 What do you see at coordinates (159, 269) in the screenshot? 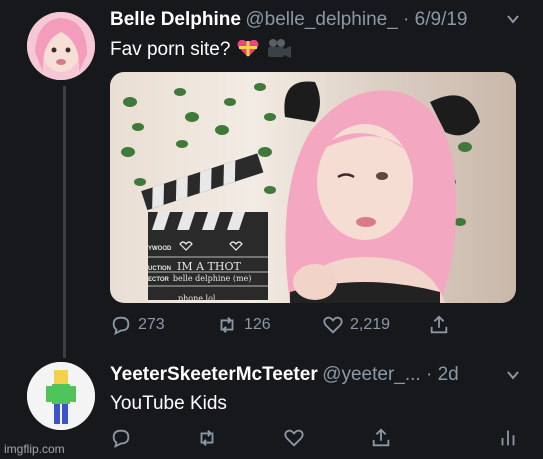
I see `clapper-line-2: UCTION` at bounding box center [159, 269].